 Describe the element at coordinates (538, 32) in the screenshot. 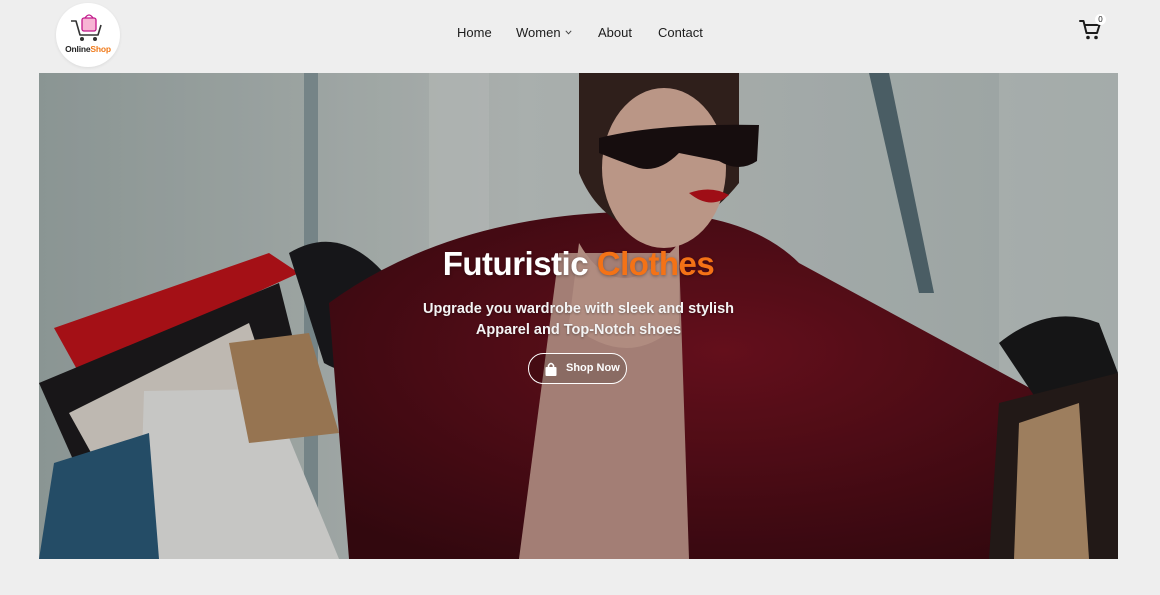

I see `nav-women-label: Women` at that location.